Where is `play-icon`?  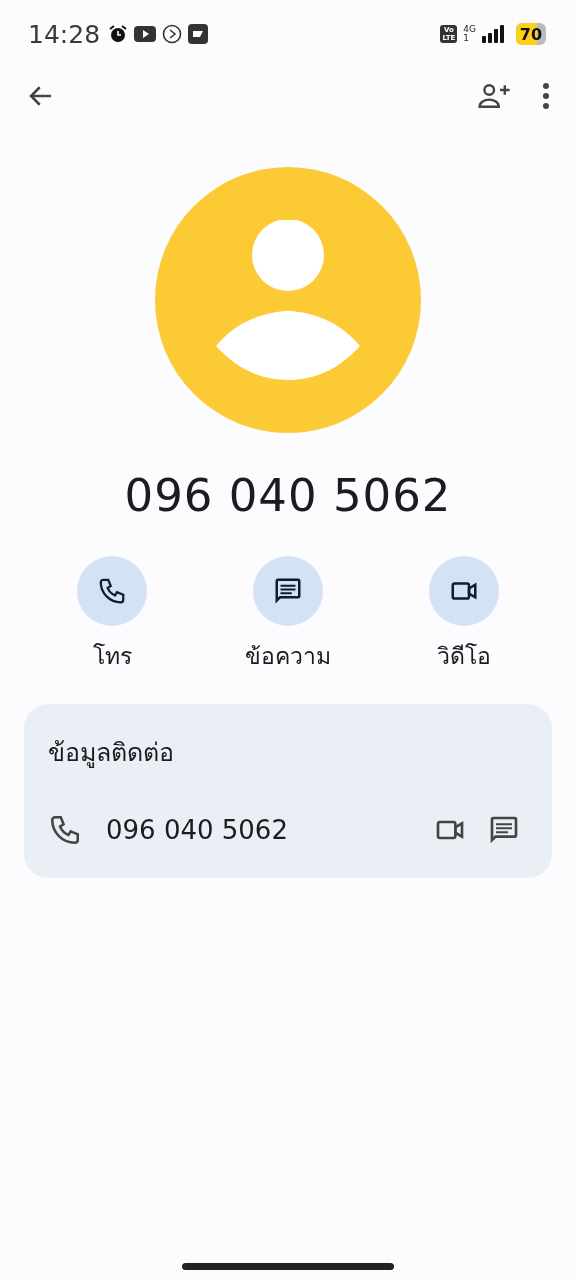
play-icon is located at coordinates (145, 34).